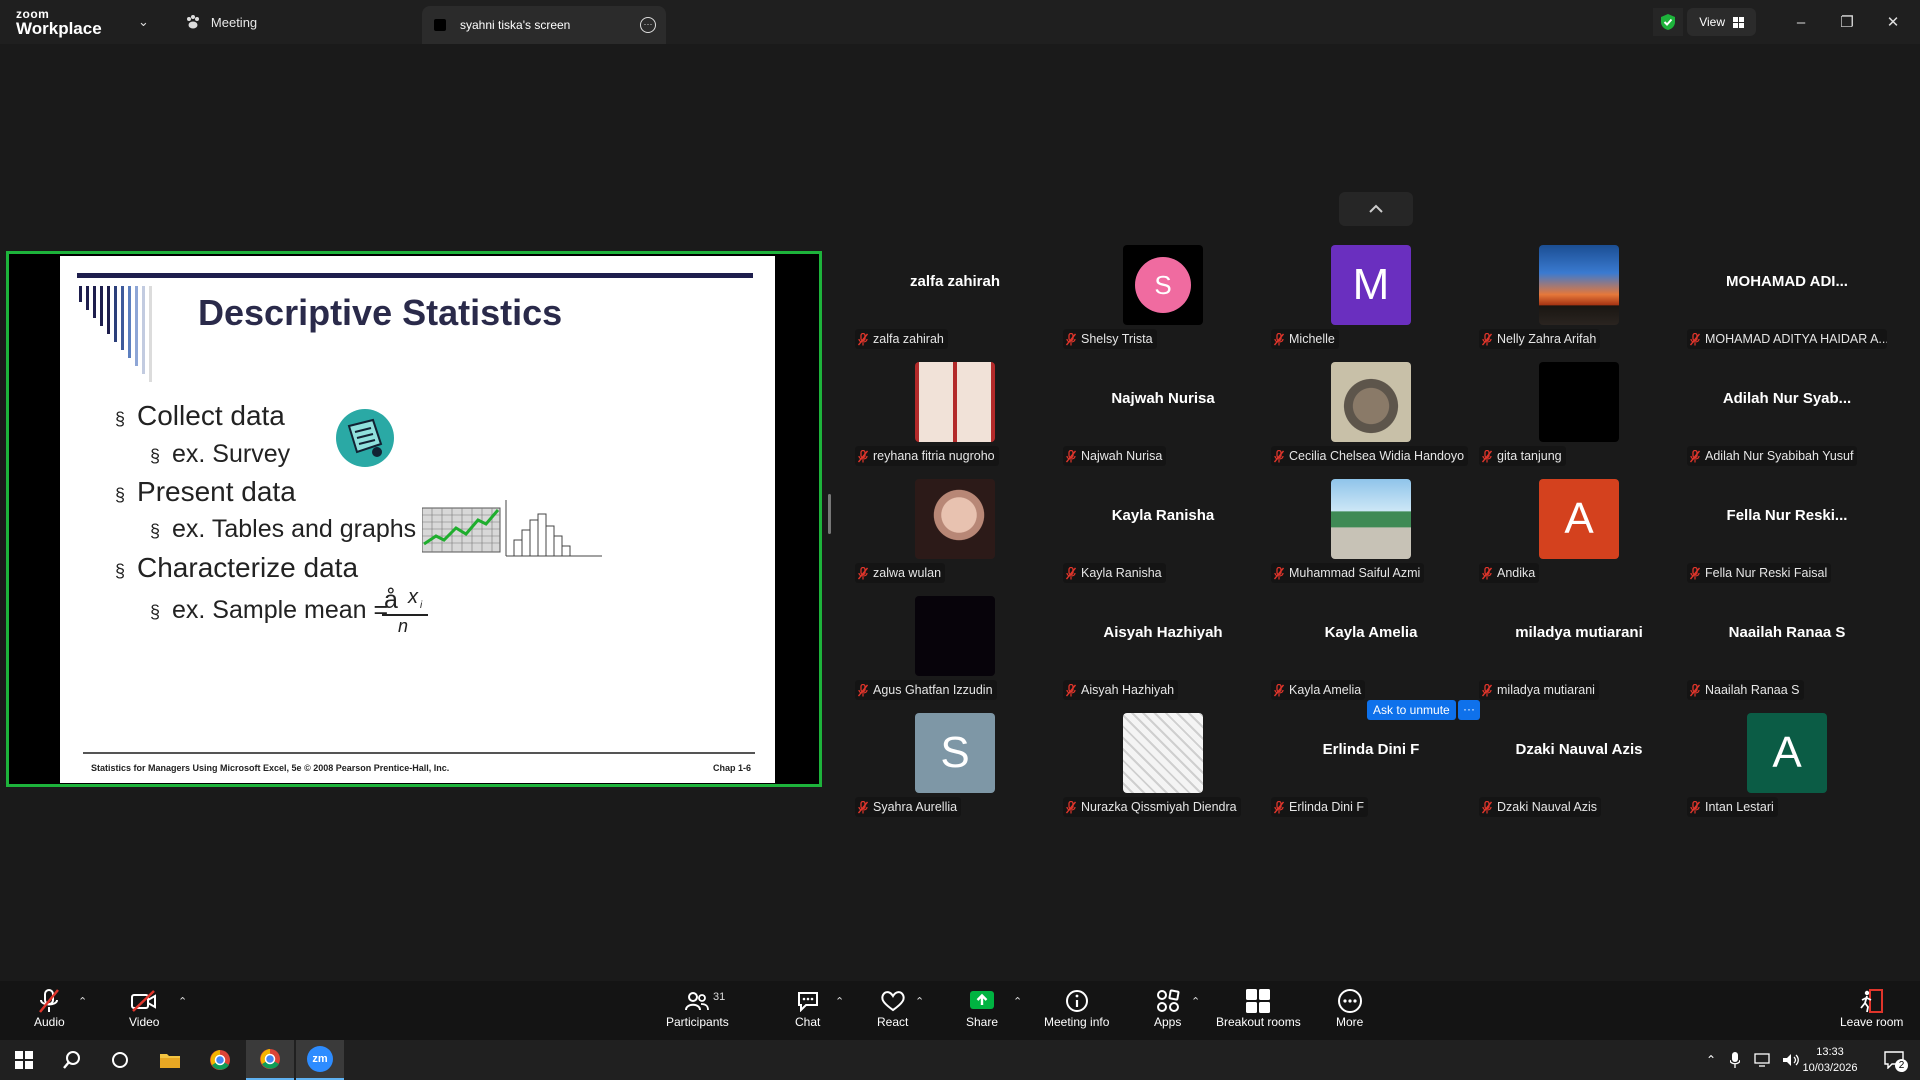 The image size is (1920, 1080). What do you see at coordinates (515, 25) in the screenshot?
I see `tab-screen-label: syahni tiska's screen` at bounding box center [515, 25].